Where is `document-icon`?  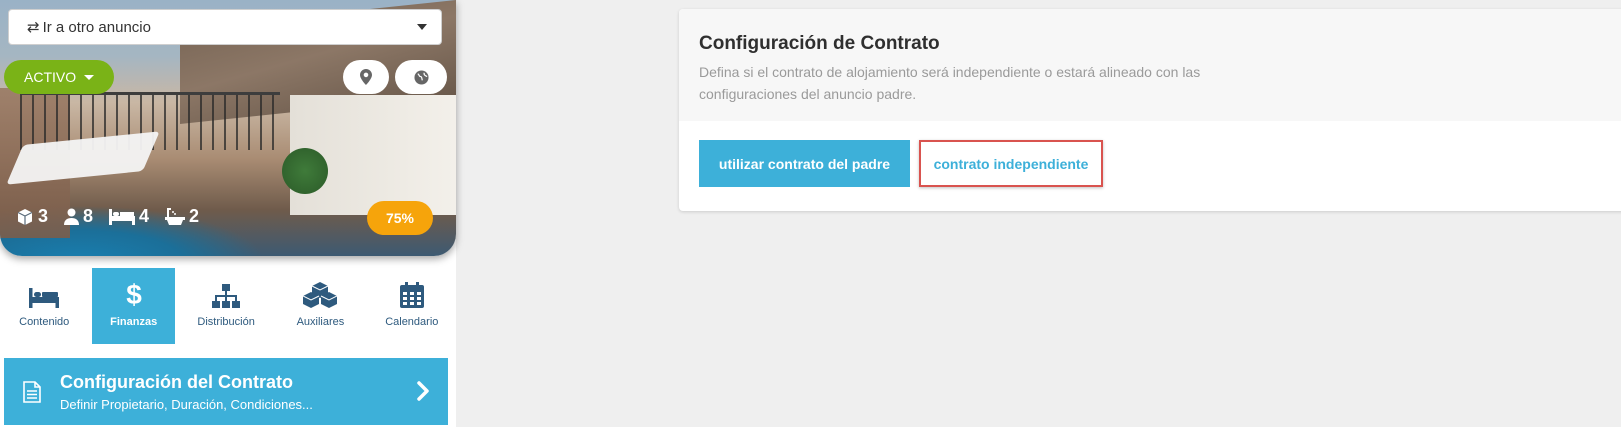
document-icon is located at coordinates (32, 391).